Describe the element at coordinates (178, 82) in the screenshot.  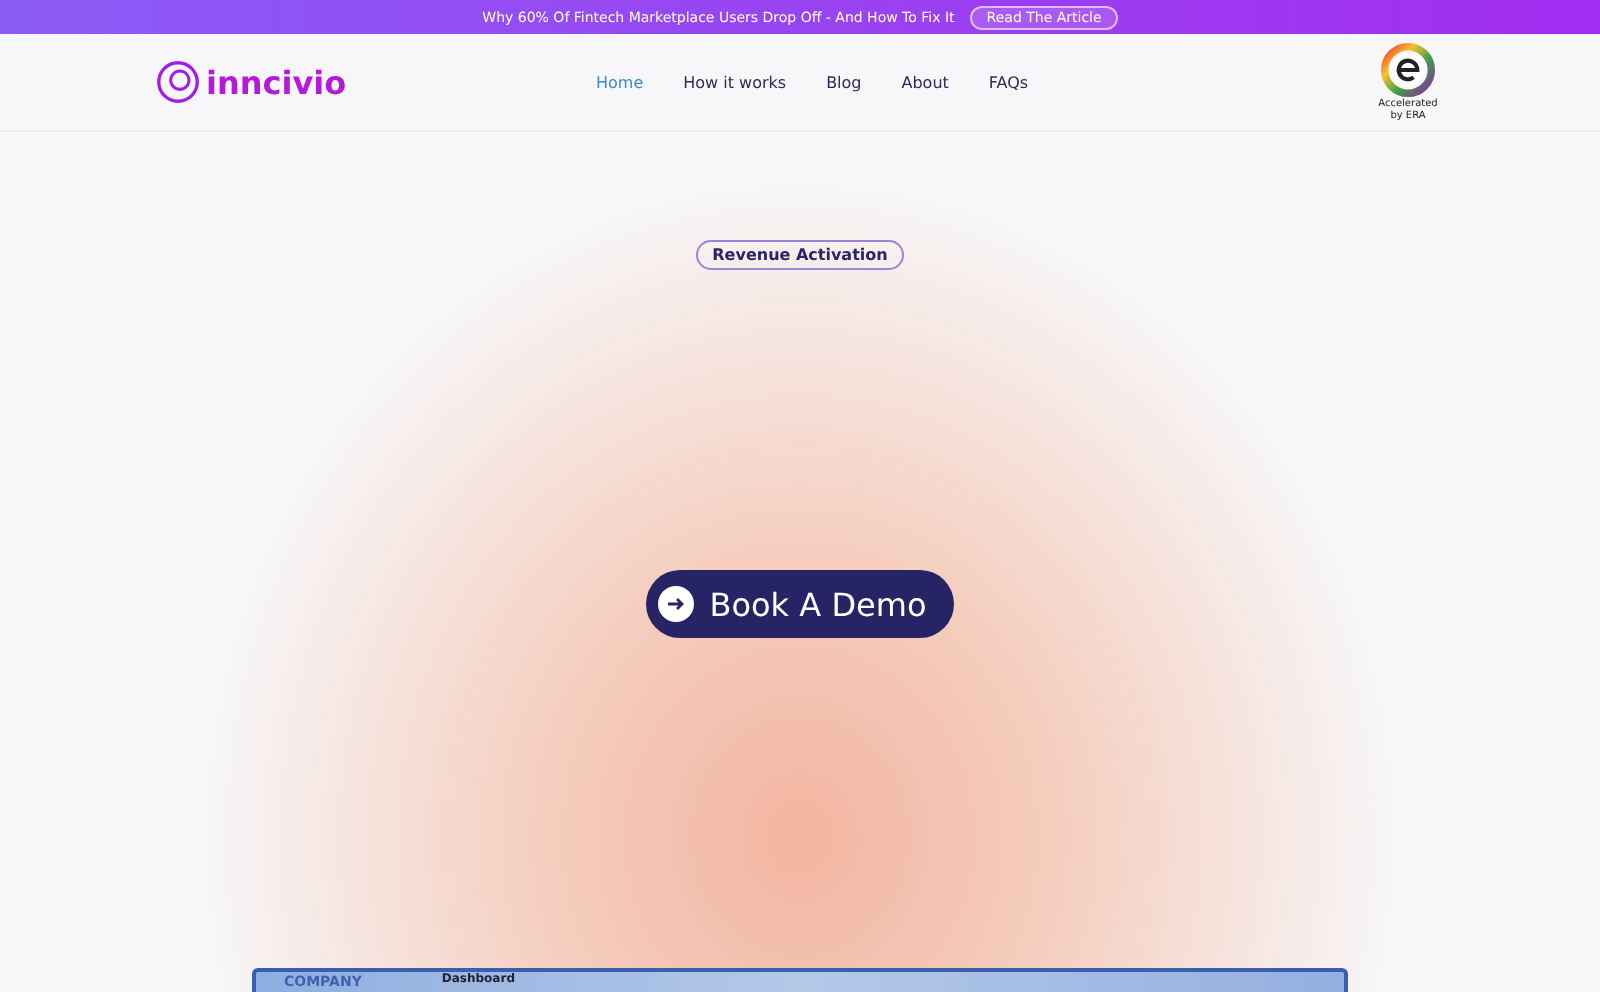
I see `logo-icon` at that location.